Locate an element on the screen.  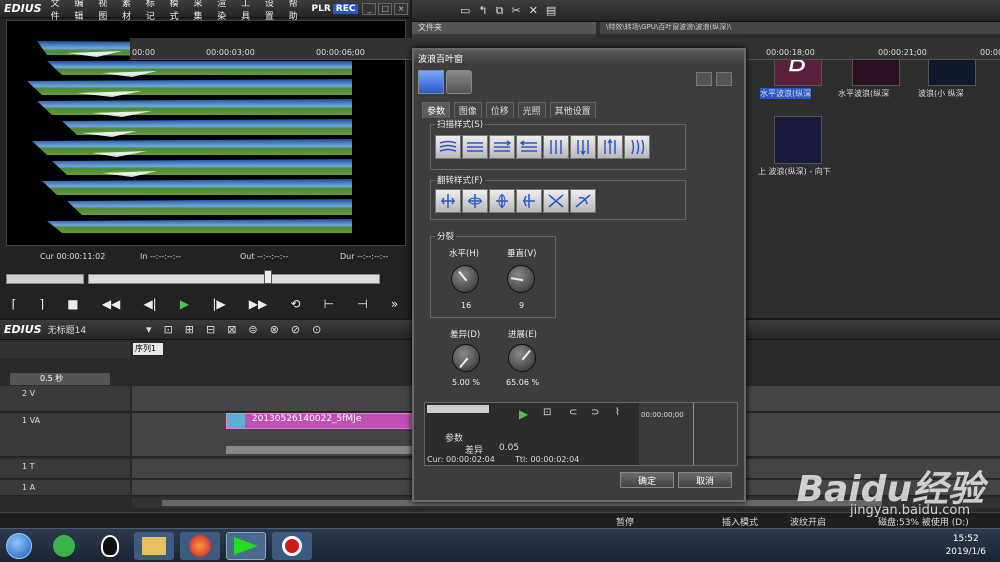
scan-style-8-icon is located at coordinates (637, 147).